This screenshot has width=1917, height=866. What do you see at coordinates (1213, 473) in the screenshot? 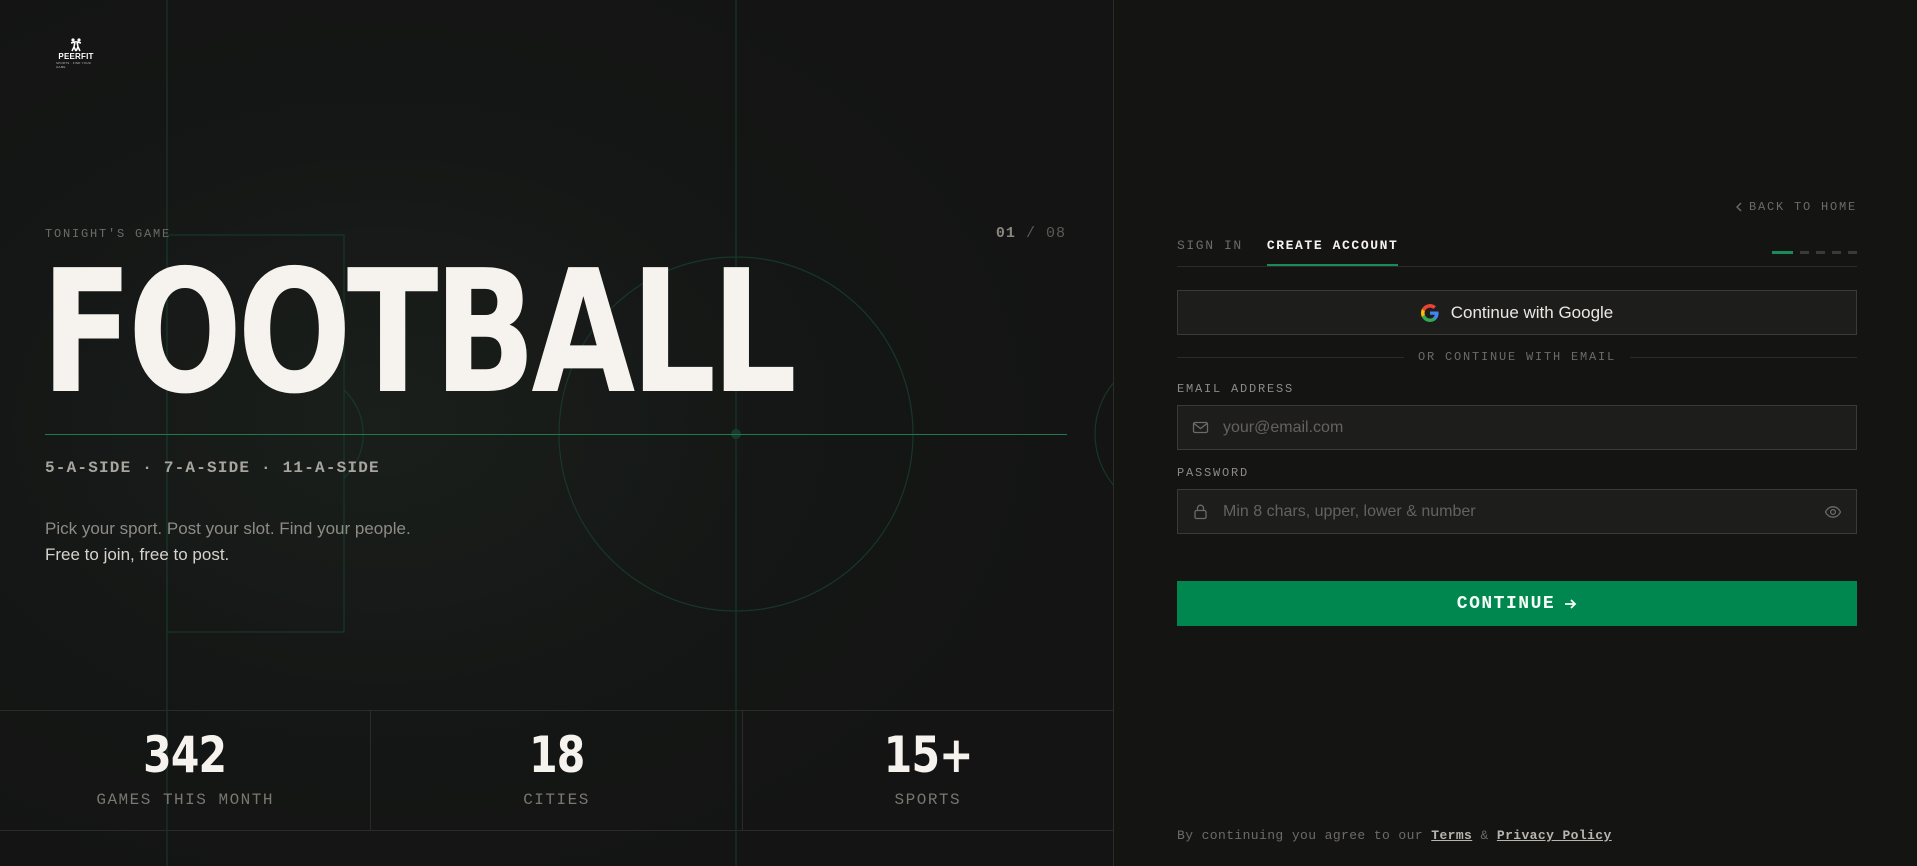
I see `password-label: PASSWORD` at bounding box center [1213, 473].